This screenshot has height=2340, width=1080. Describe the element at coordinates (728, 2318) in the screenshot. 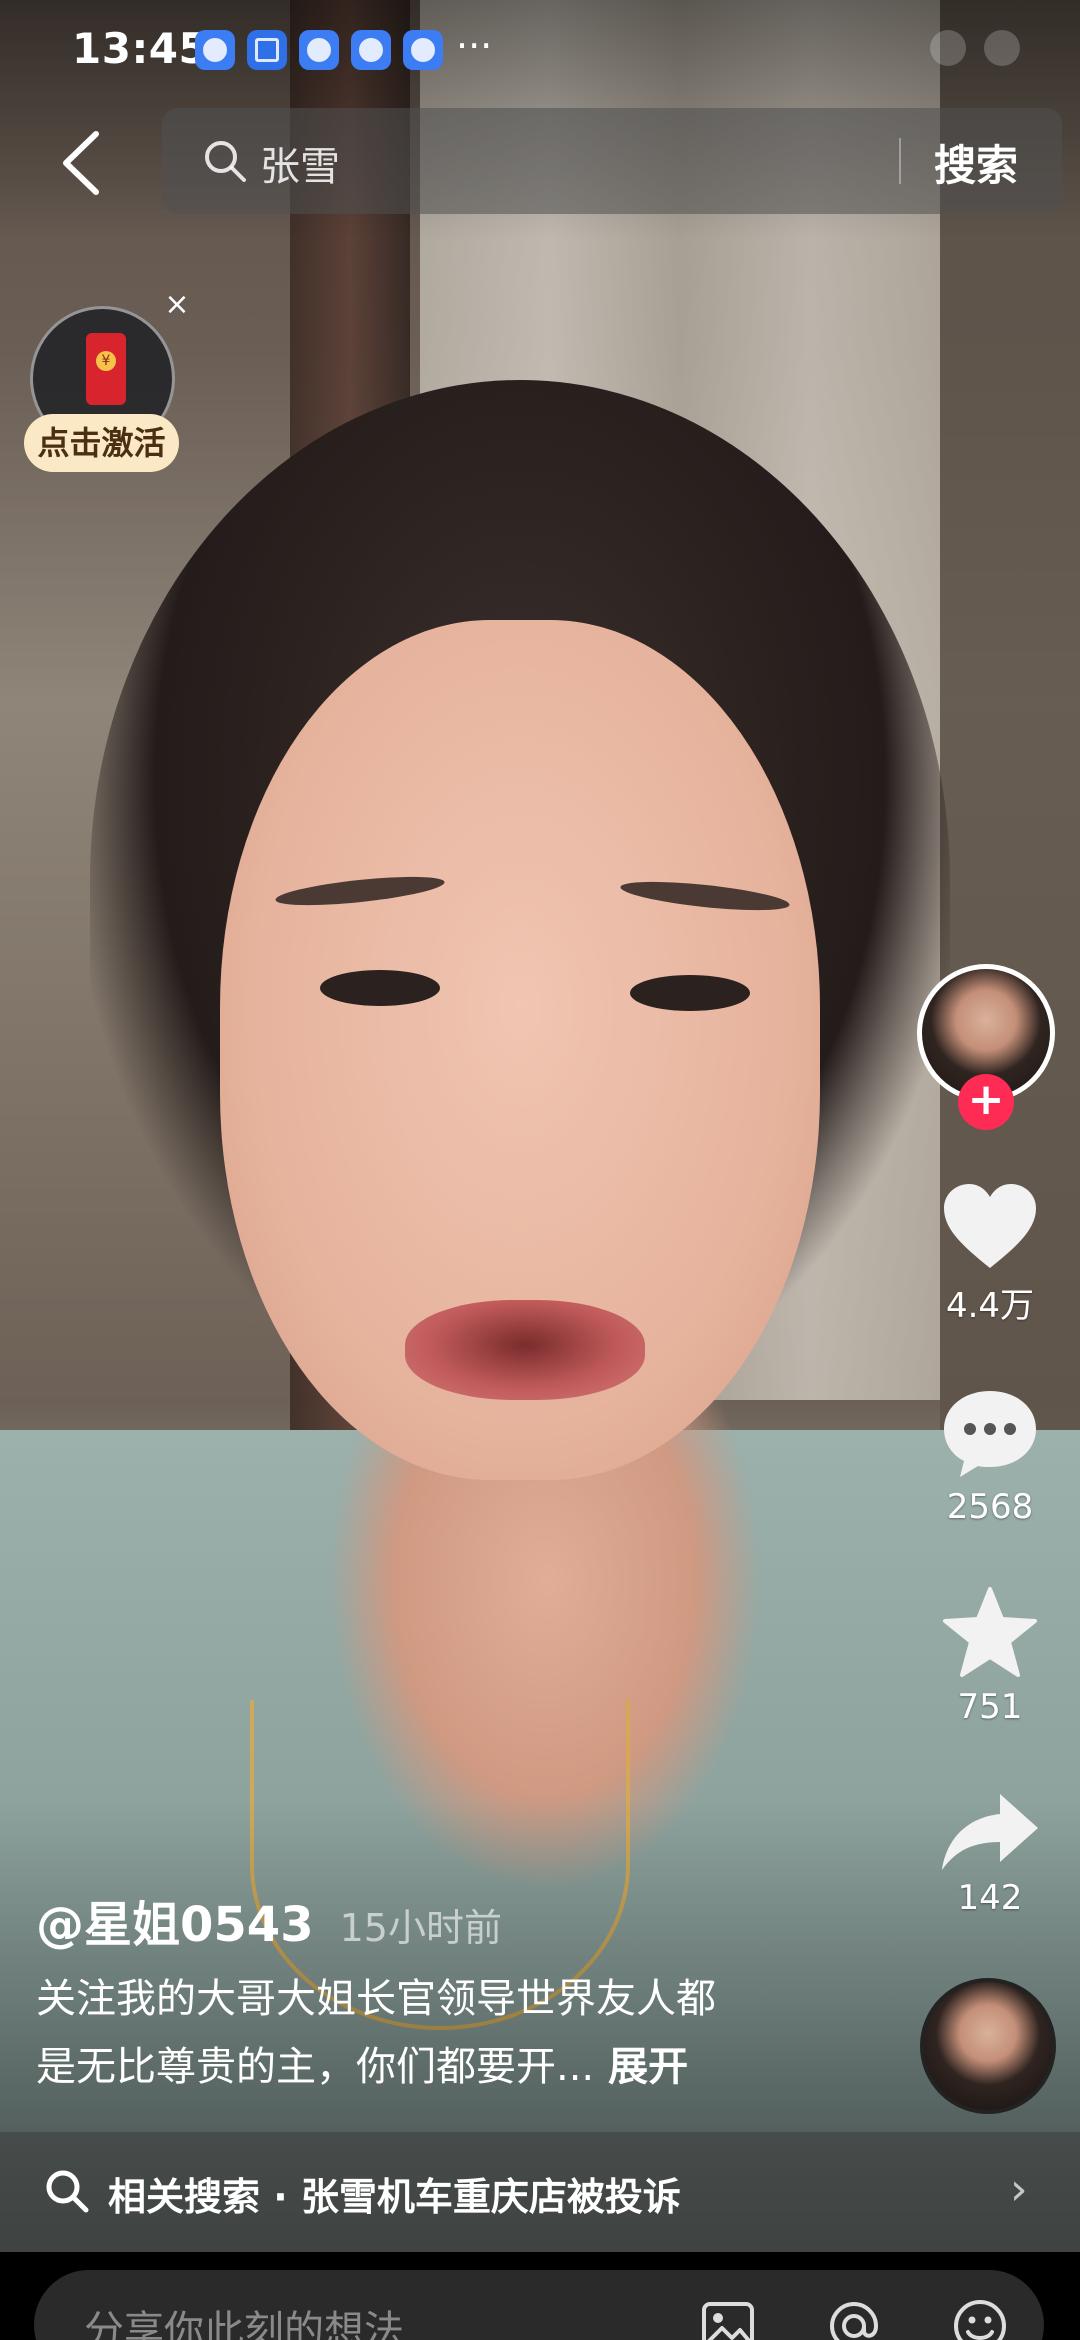

I see `image-icon` at that location.